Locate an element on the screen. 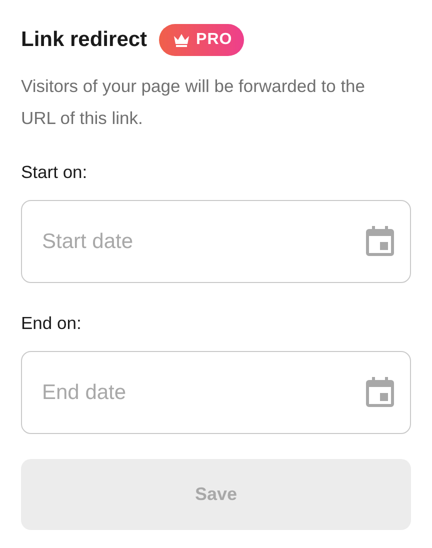 This screenshot has width=432, height=548. date-field: End date is located at coordinates (216, 392).